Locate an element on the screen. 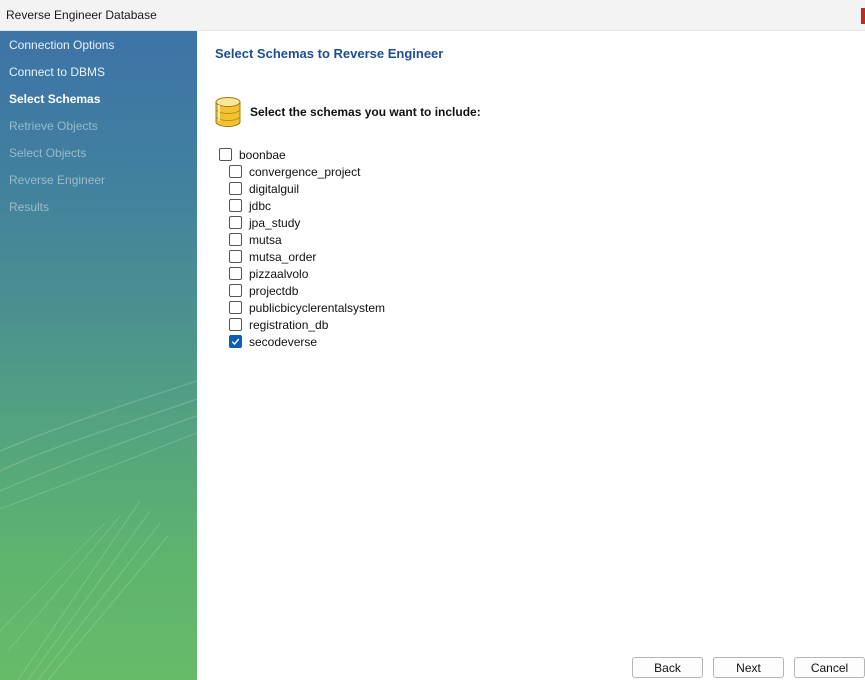 The height and width of the screenshot is (680, 865). schema-item-jdbc: jdbc is located at coordinates (250, 205).